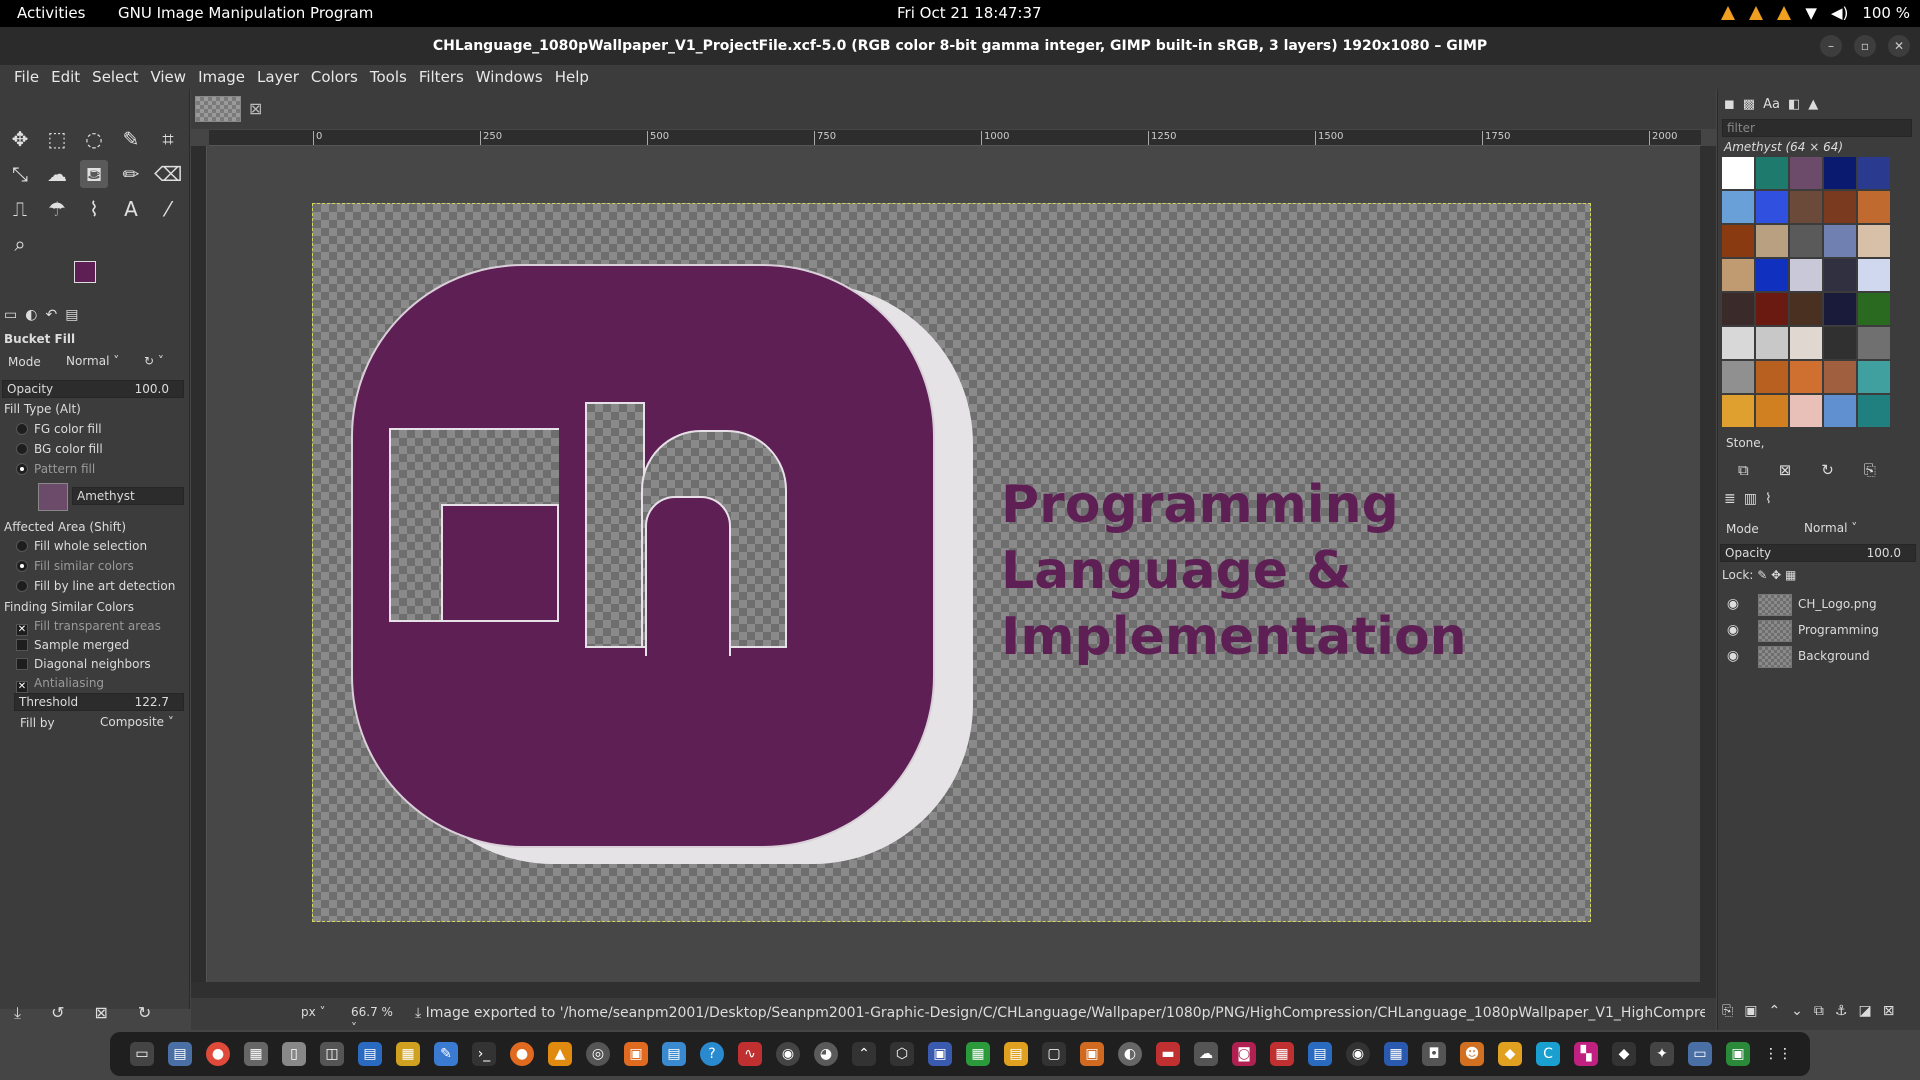  What do you see at coordinates (376, 1019) in the screenshot?
I see `zoom-select: 66.7 % ˅` at bounding box center [376, 1019].